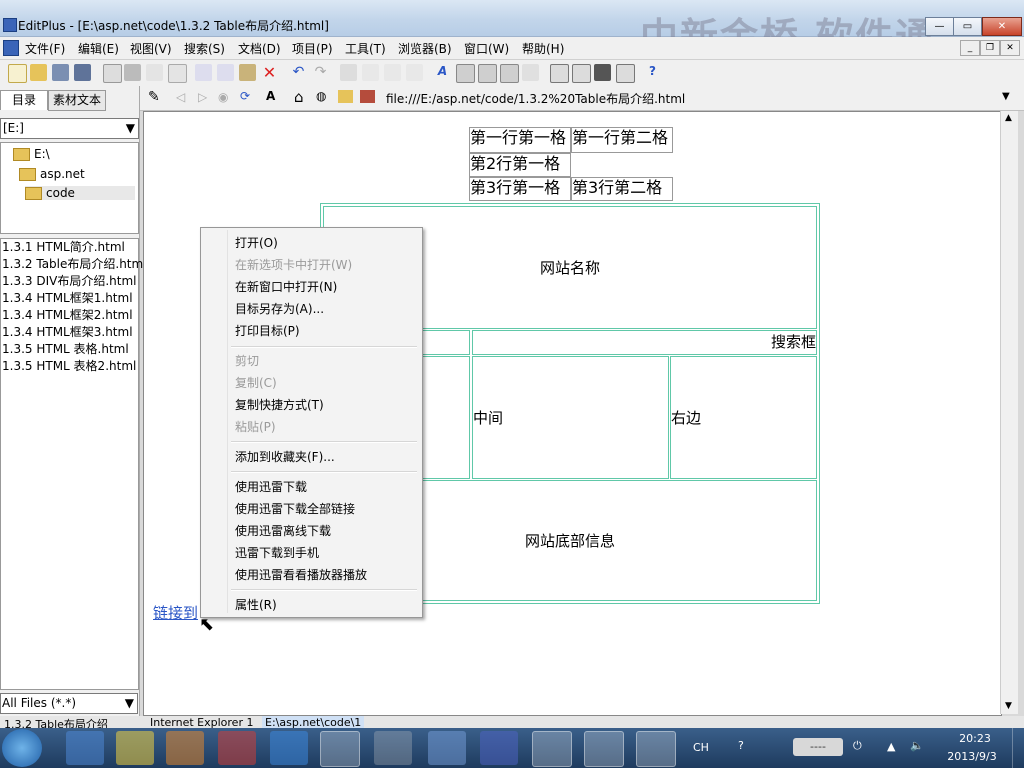  Describe the element at coordinates (245, 96) in the screenshot. I see `refresh-icon: ⟳` at that location.